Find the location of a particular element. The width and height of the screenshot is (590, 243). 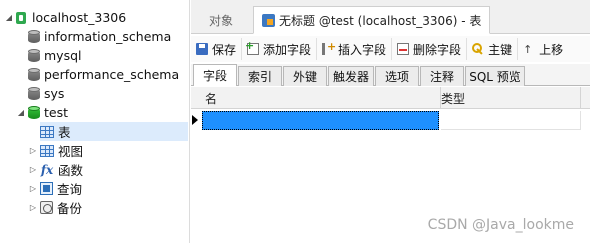

tab-label: 触发器 is located at coordinates (350, 77).